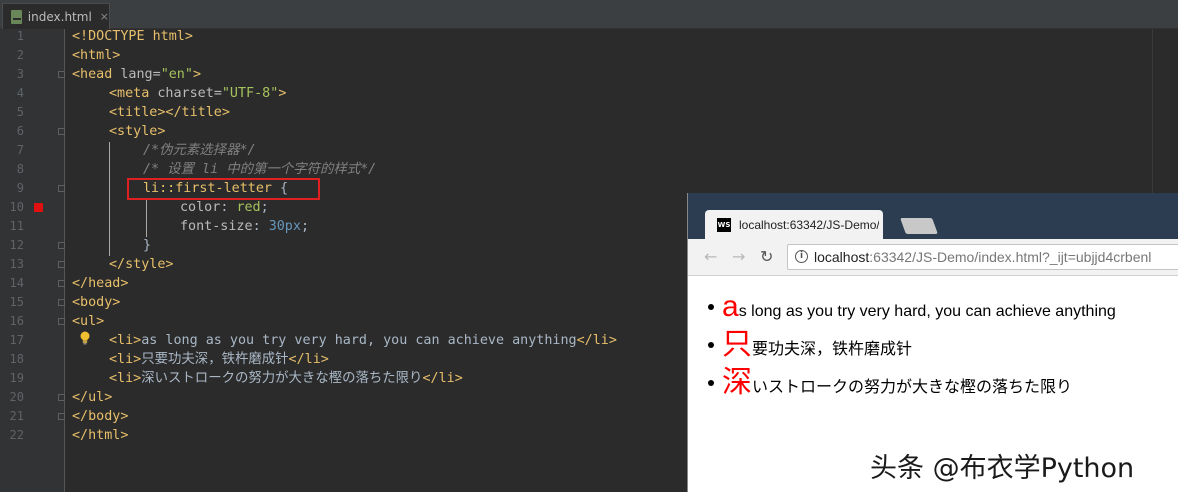 The image size is (1178, 492). What do you see at coordinates (16, 245) in the screenshot?
I see `line-number: 12` at bounding box center [16, 245].